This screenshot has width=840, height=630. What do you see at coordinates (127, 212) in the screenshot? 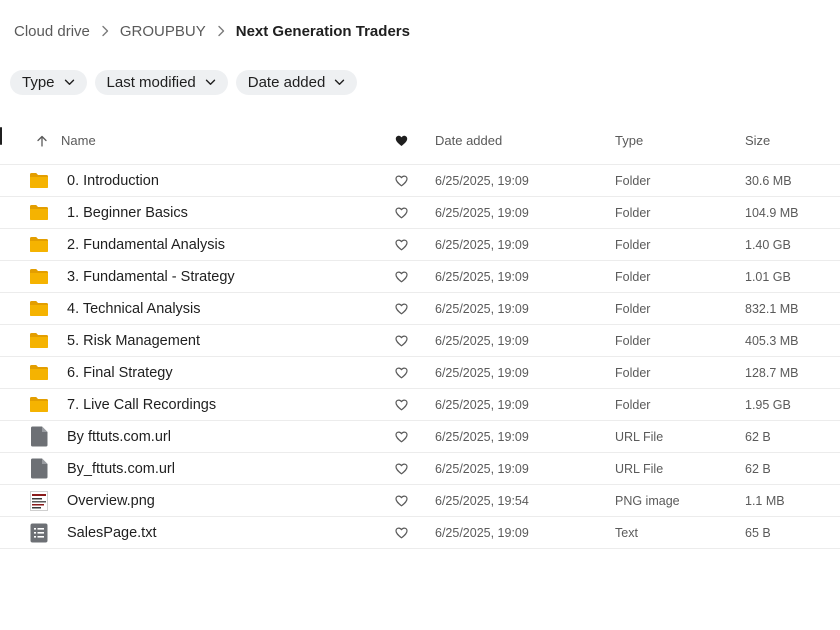
I see `file-name: 1. Beginner Basics` at bounding box center [127, 212].